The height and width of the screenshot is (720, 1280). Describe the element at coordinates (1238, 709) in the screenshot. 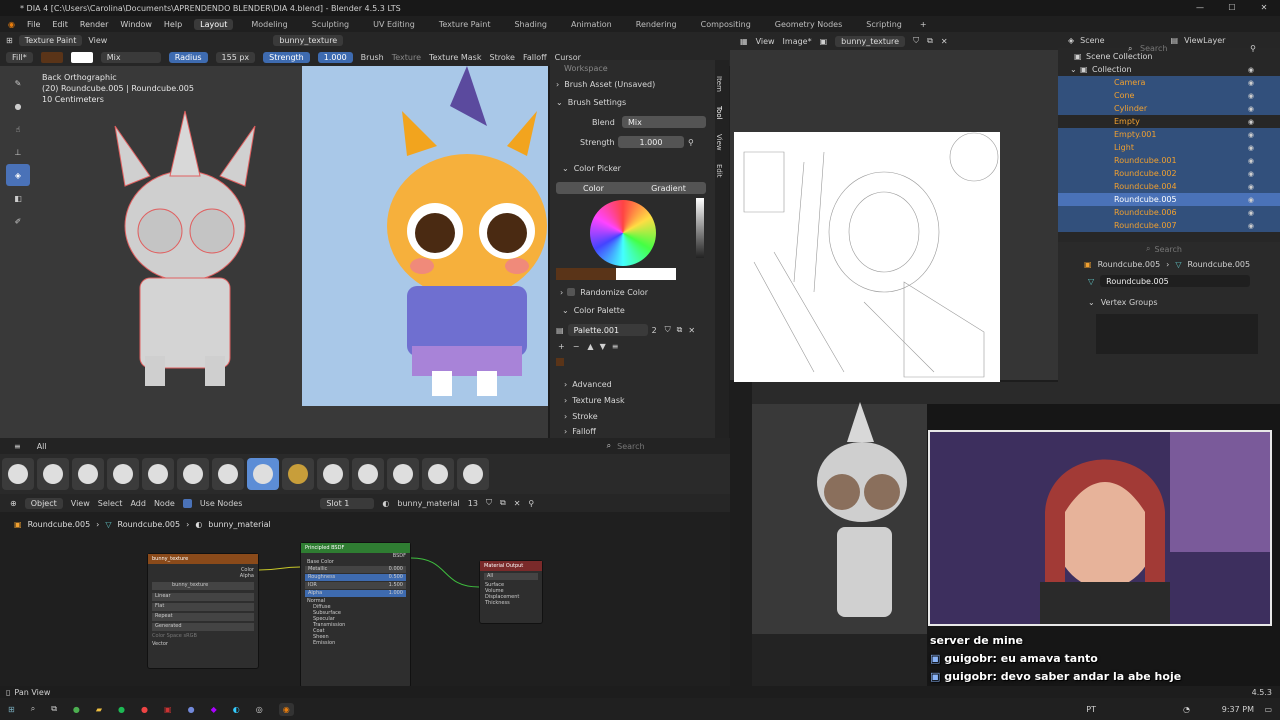

I see `clock: 9:37 PM` at that location.